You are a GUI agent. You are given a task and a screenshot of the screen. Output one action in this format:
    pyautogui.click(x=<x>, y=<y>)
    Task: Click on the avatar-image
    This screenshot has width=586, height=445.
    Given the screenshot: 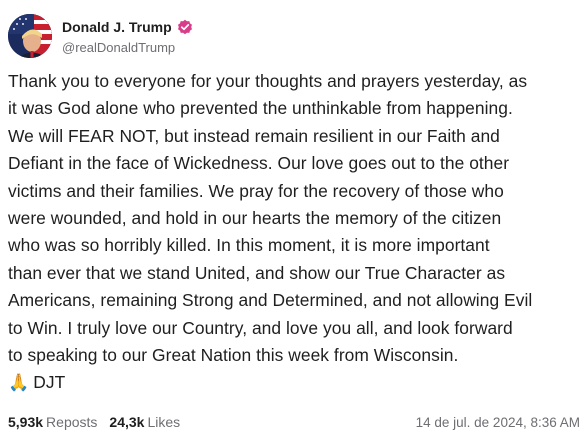 What is the action you would take?
    pyautogui.click(x=30, y=36)
    